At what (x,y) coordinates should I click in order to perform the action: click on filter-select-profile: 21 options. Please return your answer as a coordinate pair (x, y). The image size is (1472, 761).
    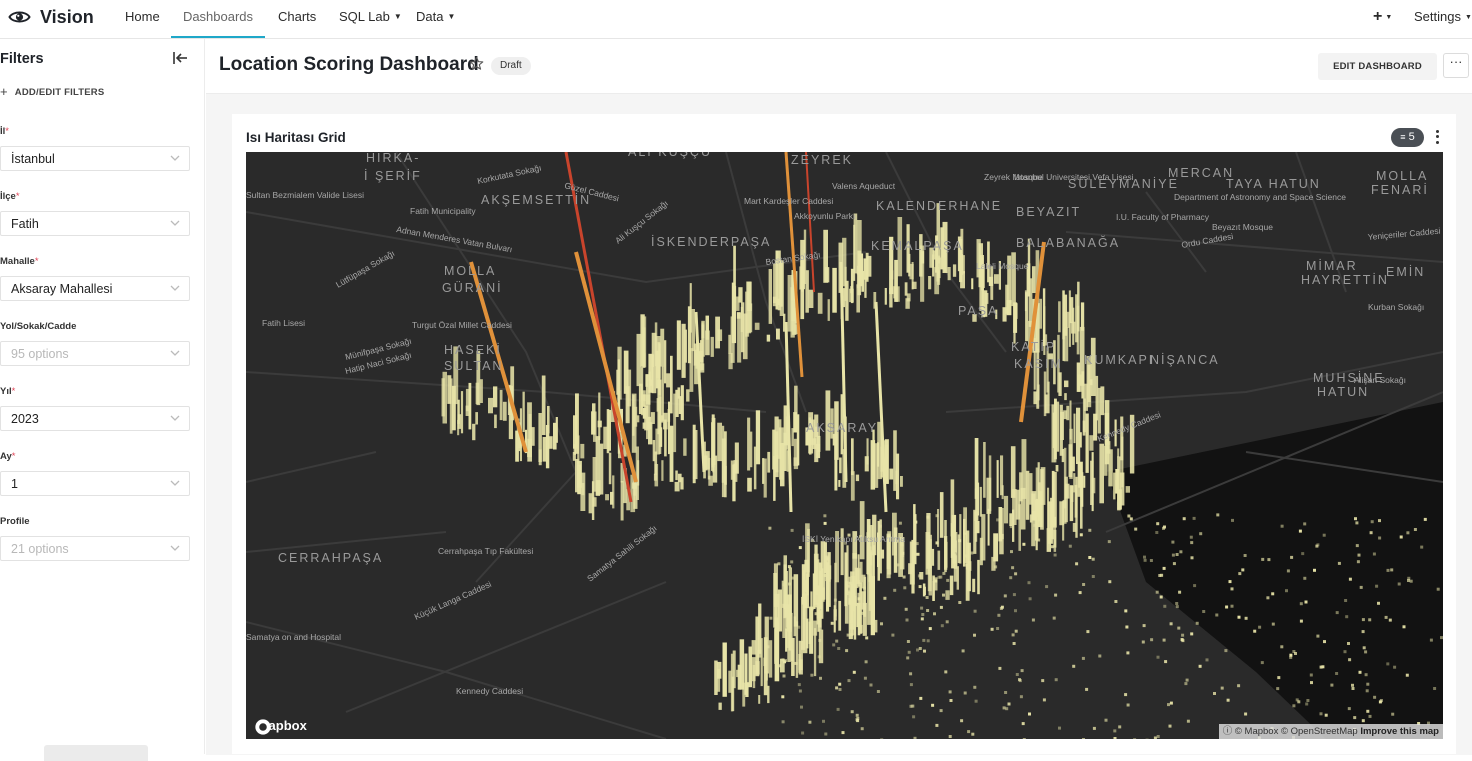
    Looking at the image, I should click on (95, 548).